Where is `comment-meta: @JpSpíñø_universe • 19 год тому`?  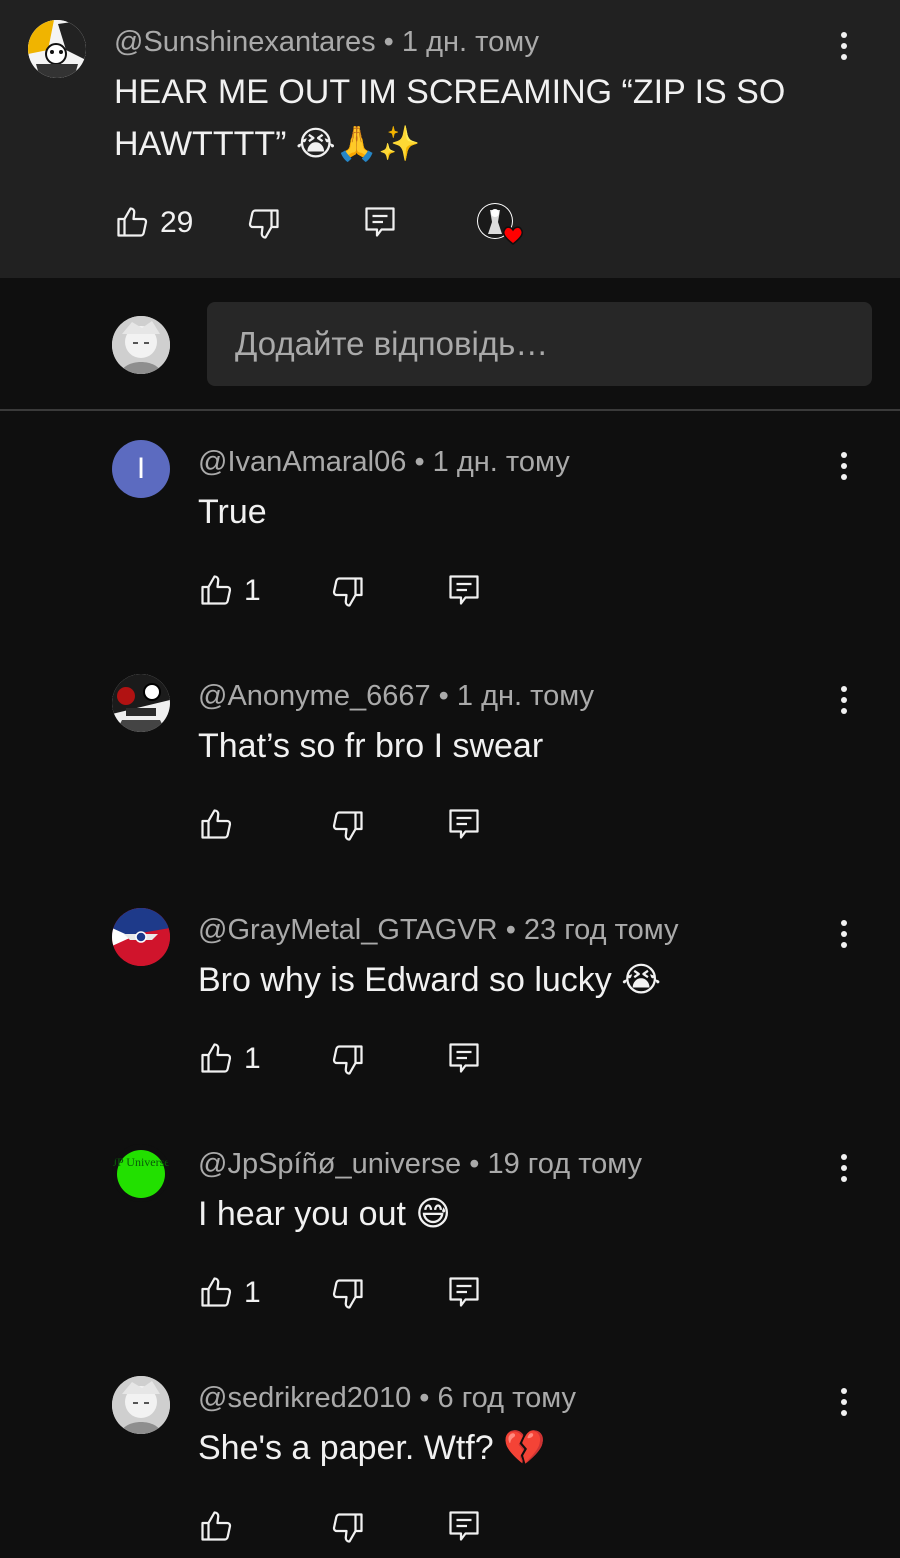
comment-meta: @JpSpíñø_universe • 19 год тому is located at coordinates (420, 1164).